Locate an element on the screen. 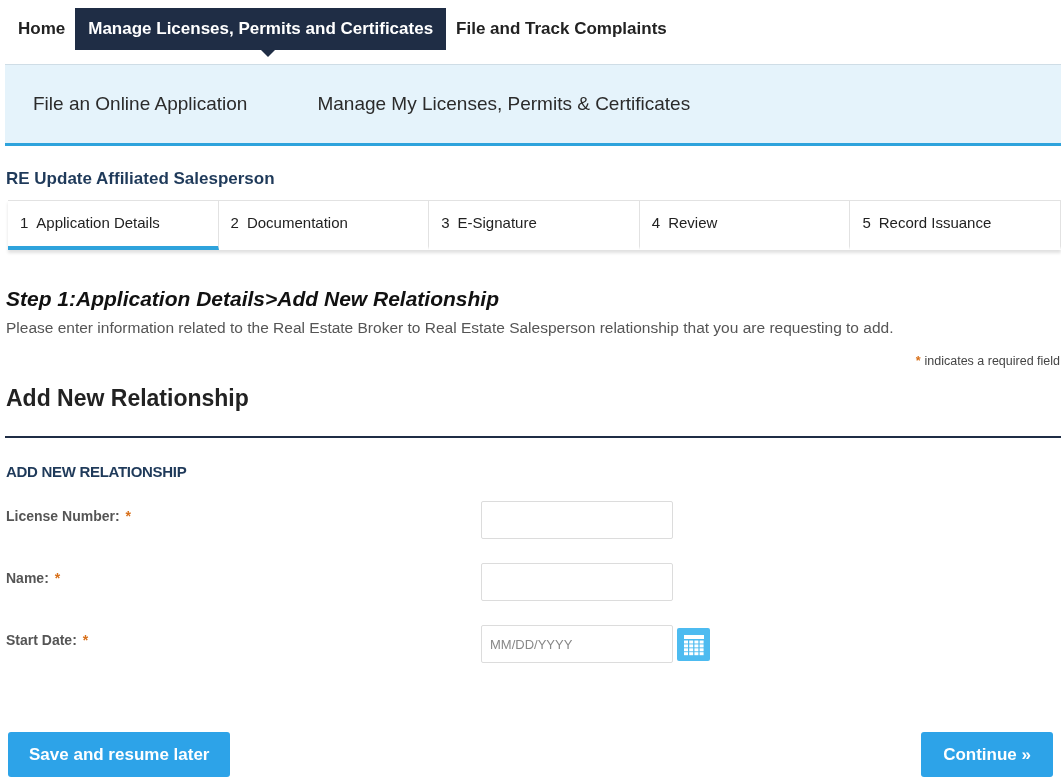 The height and width of the screenshot is (777, 1061). record-title: RE Update Affiliated Salesperson is located at coordinates (141, 179).